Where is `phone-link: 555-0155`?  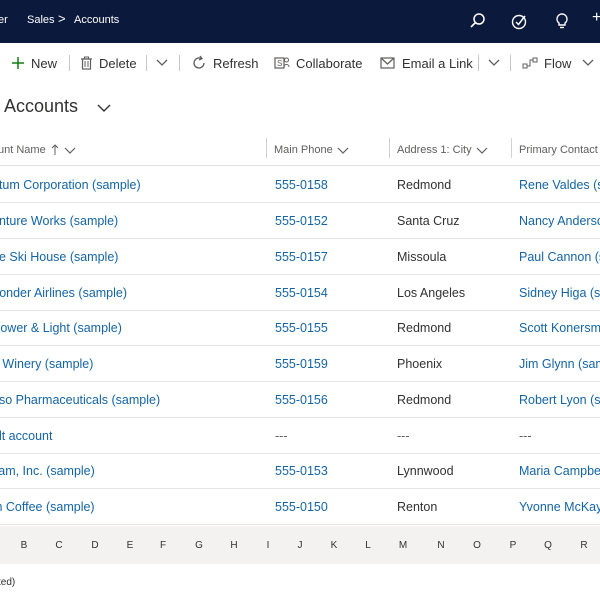
phone-link: 555-0155 is located at coordinates (301, 328).